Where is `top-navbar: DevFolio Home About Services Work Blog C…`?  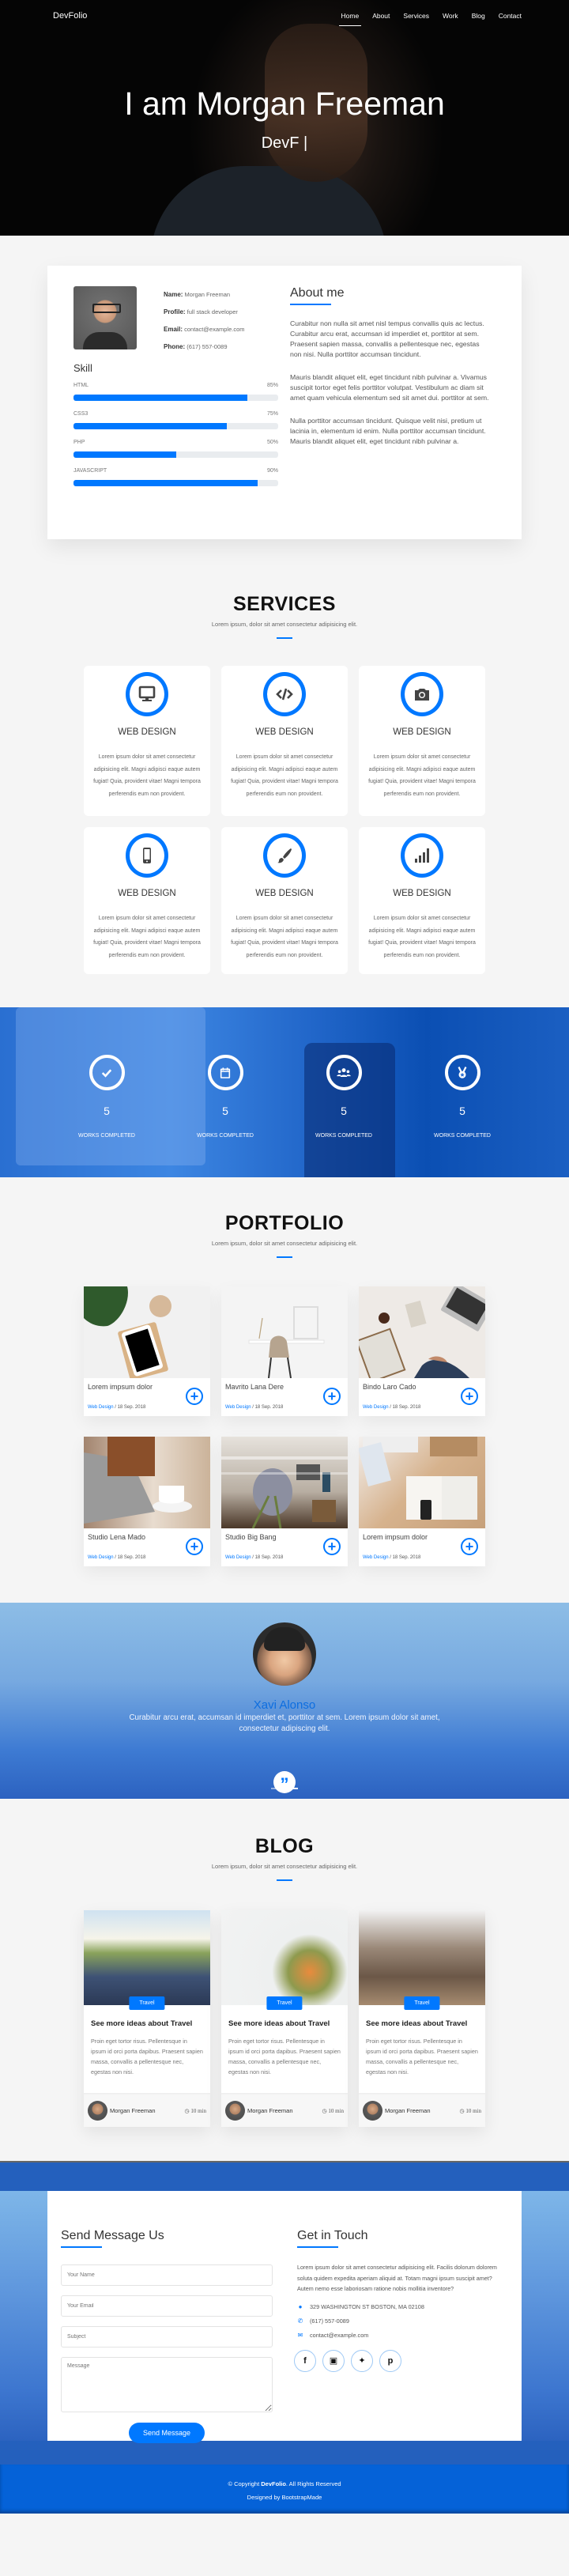
top-navbar: DevFolio Home About Services Work Blog C… is located at coordinates (284, 16).